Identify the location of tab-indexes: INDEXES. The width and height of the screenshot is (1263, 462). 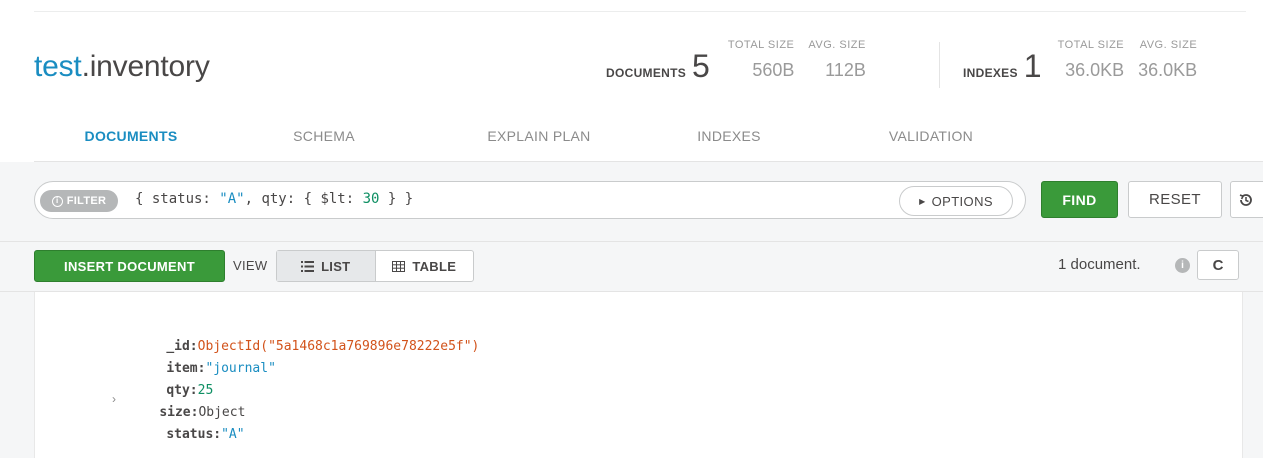
(729, 145).